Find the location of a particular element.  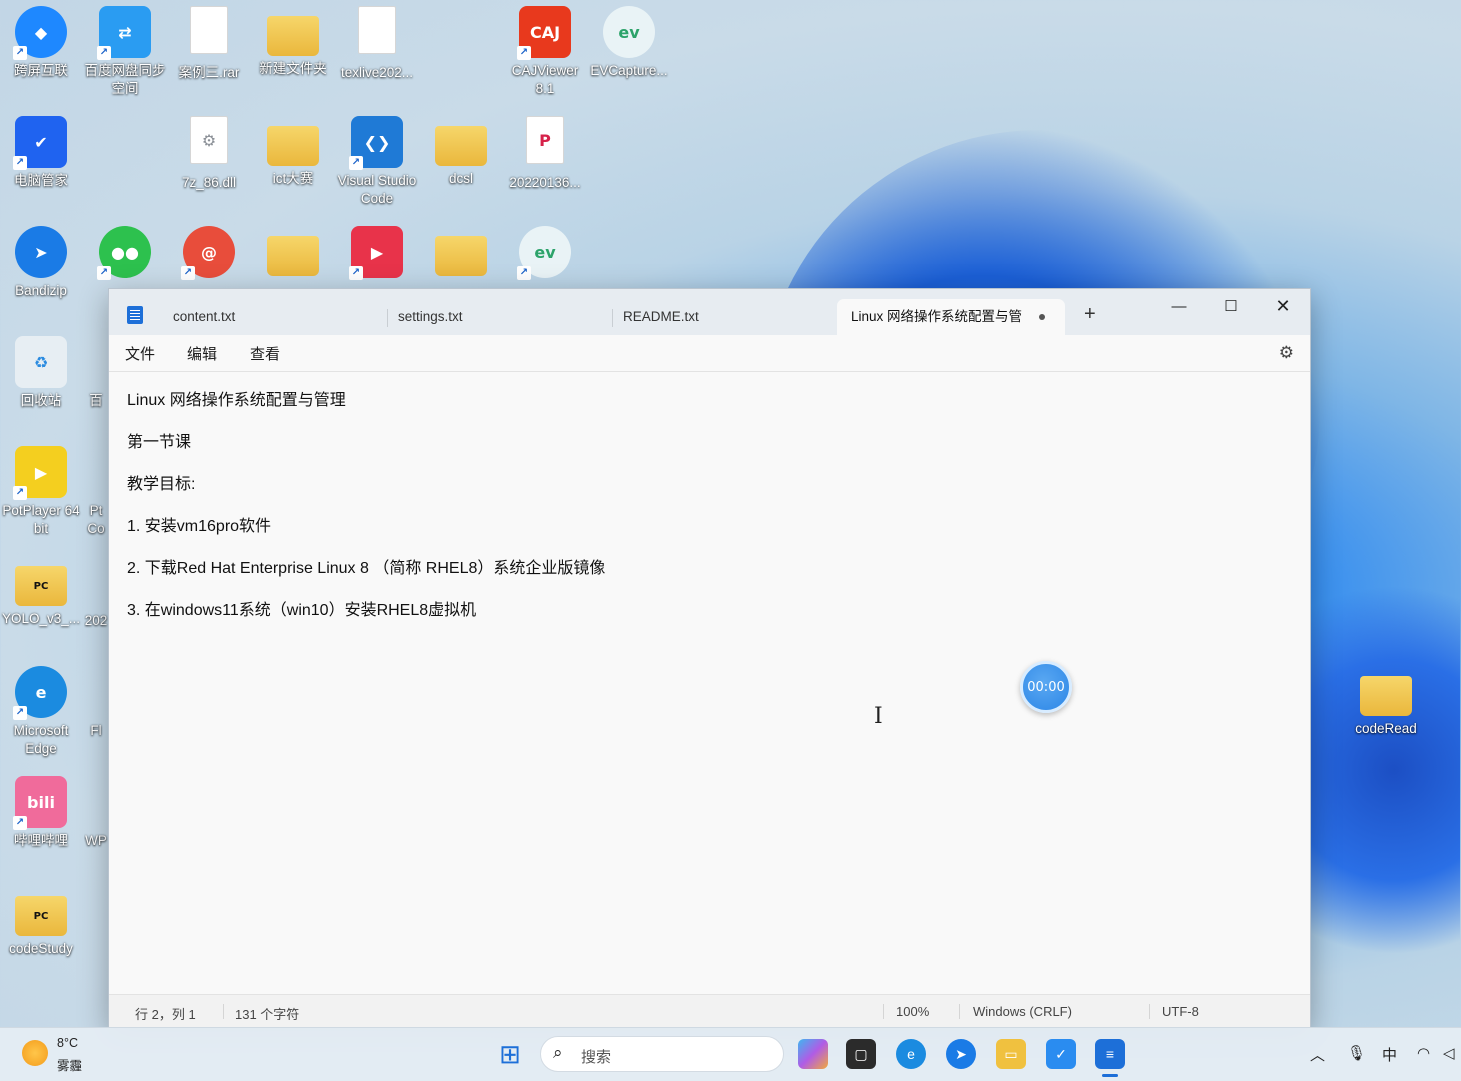

close-button: ✕ is located at coordinates (1283, 306).